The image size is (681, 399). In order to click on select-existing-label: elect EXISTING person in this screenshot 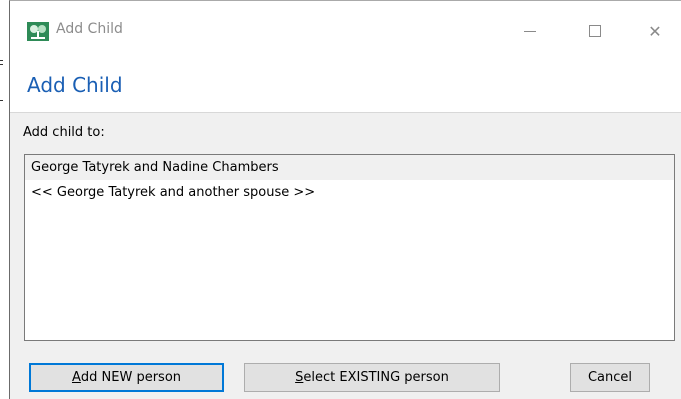, I will do `click(376, 377)`.